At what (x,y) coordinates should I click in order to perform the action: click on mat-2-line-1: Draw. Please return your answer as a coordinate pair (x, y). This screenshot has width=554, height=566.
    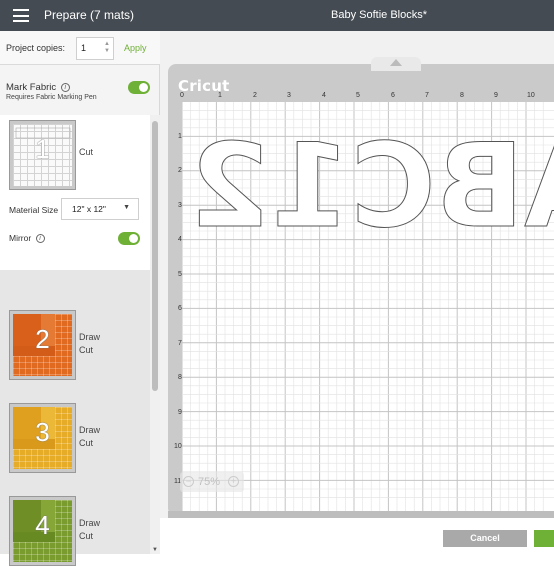
    Looking at the image, I should click on (90, 337).